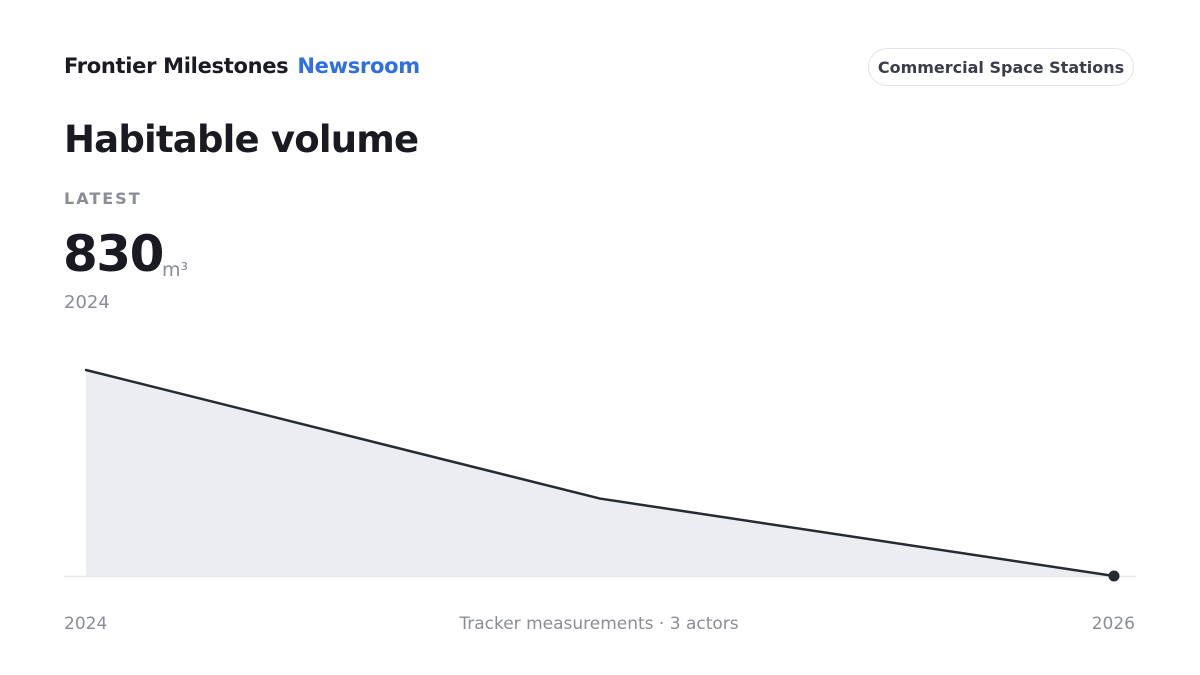 The height and width of the screenshot is (675, 1200). Describe the element at coordinates (1113, 624) in the screenshot. I see `x-axis-end-label: 2026` at that location.